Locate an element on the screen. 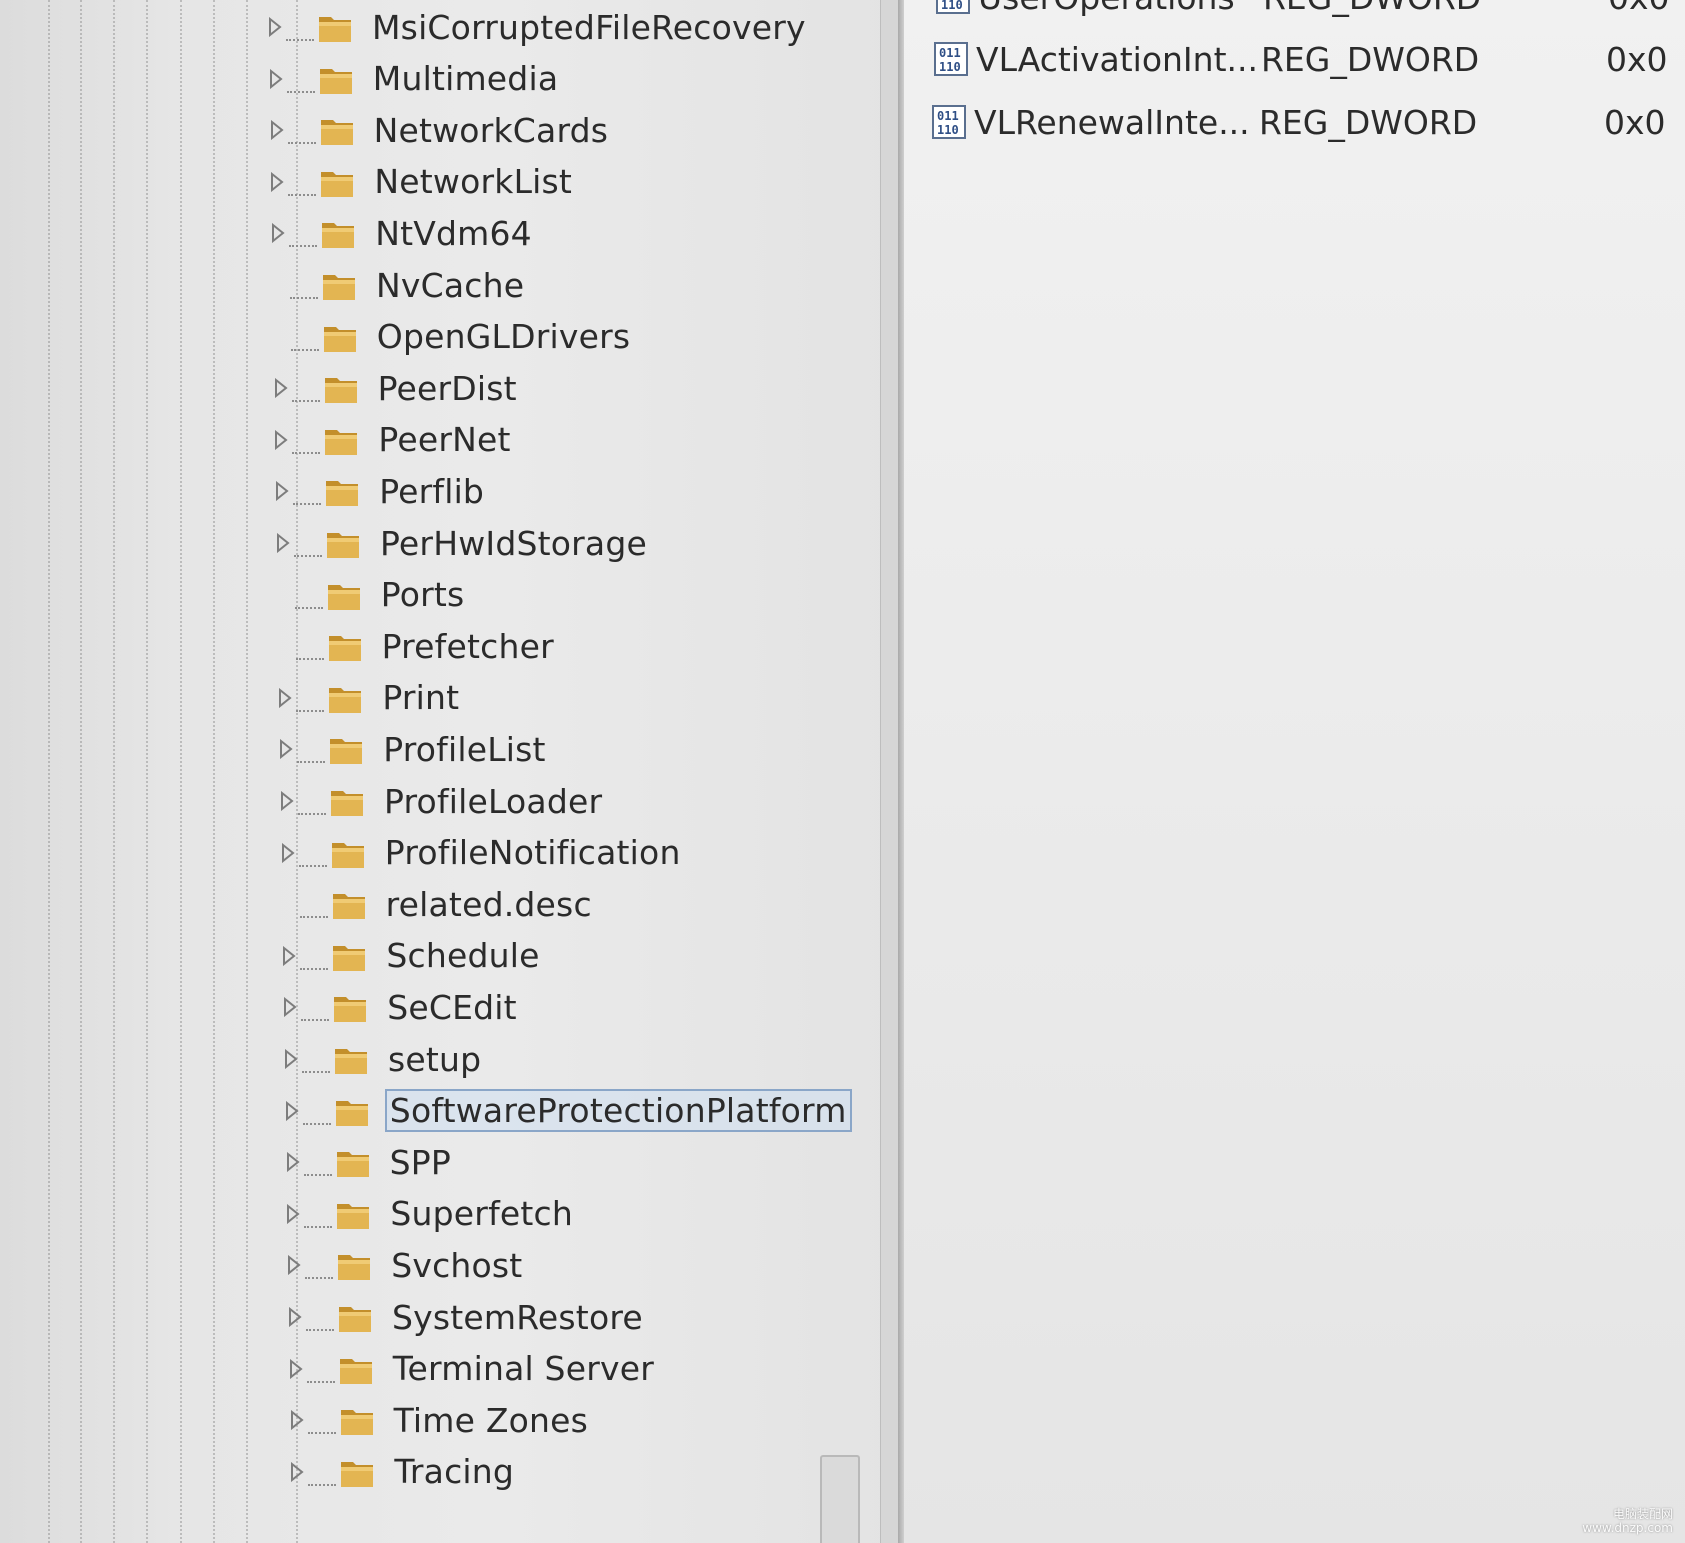 Image resolution: width=1685 pixels, height=1543 pixels. tree-item-multimedia: Multimedia is located at coordinates (414, 79).